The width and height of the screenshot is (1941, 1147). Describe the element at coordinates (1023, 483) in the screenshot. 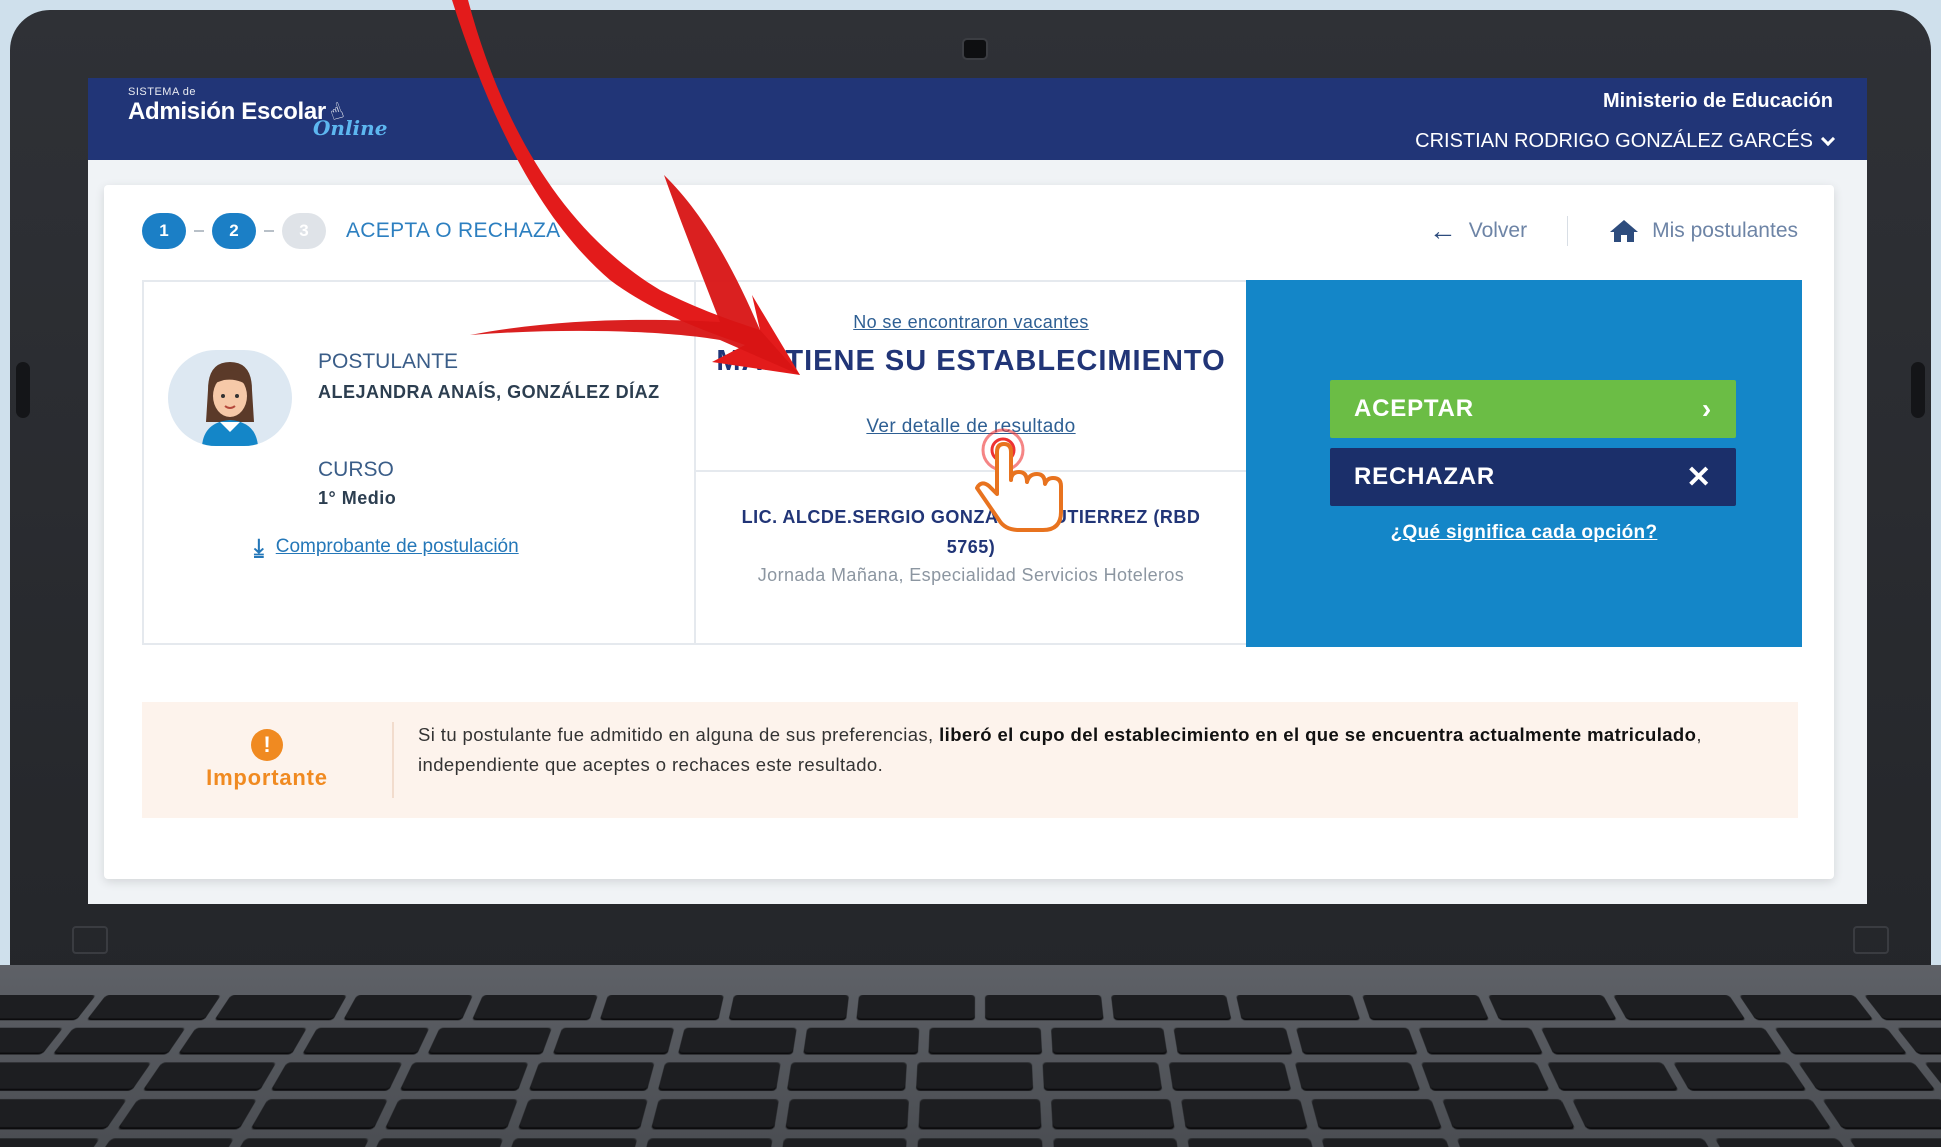

I see `pointer-hand-icon` at that location.